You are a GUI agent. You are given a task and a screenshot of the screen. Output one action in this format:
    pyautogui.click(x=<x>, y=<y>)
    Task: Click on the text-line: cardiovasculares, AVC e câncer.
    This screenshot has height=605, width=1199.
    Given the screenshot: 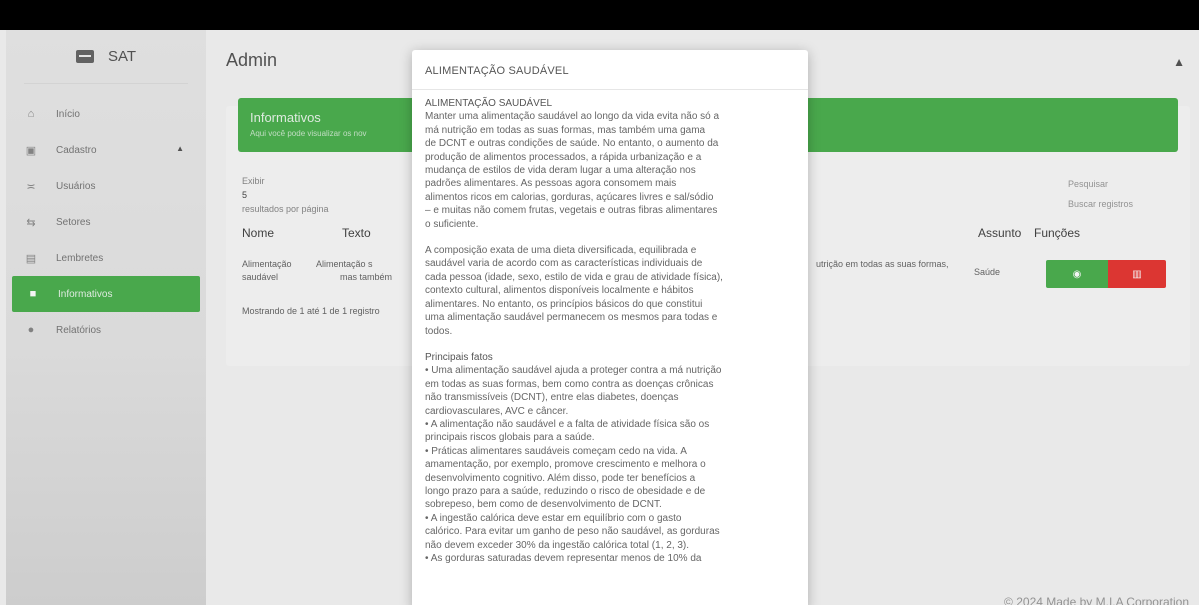 What is the action you would take?
    pyautogui.click(x=497, y=411)
    